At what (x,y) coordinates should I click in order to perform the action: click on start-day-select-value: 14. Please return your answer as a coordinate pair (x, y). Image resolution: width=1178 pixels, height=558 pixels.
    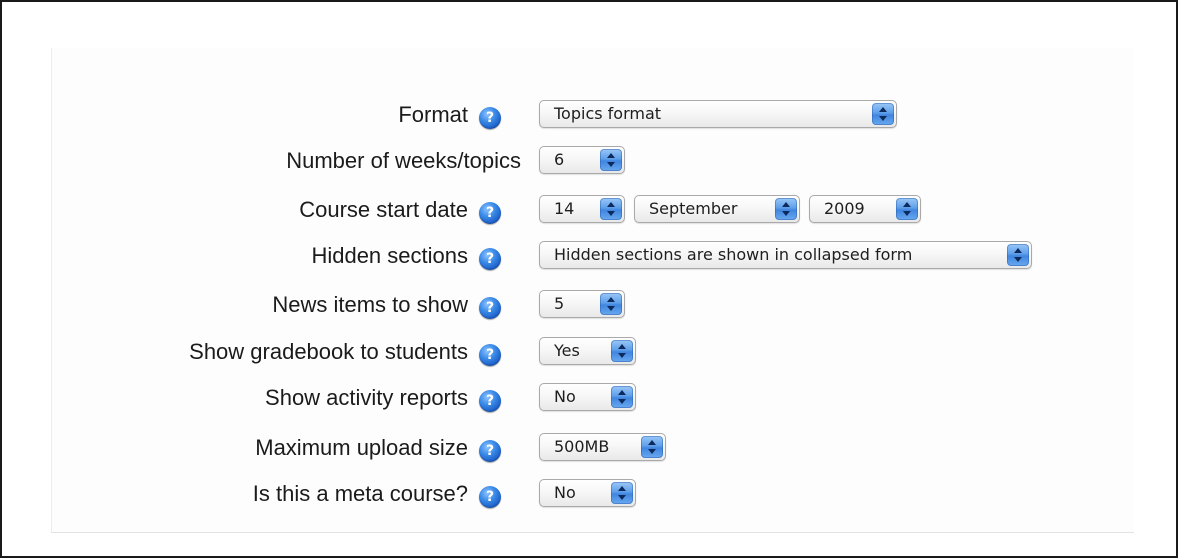
    Looking at the image, I should click on (564, 208).